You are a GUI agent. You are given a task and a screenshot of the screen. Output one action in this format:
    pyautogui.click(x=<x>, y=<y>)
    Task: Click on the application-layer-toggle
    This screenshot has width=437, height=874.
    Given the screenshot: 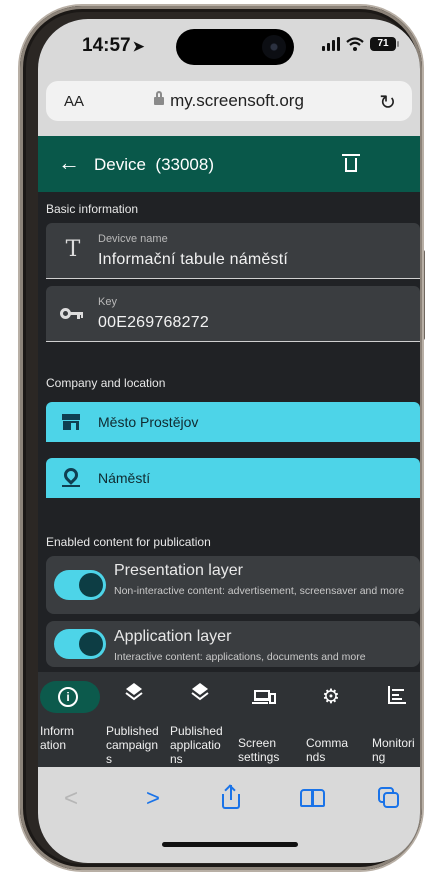 What is the action you would take?
    pyautogui.click(x=80, y=644)
    